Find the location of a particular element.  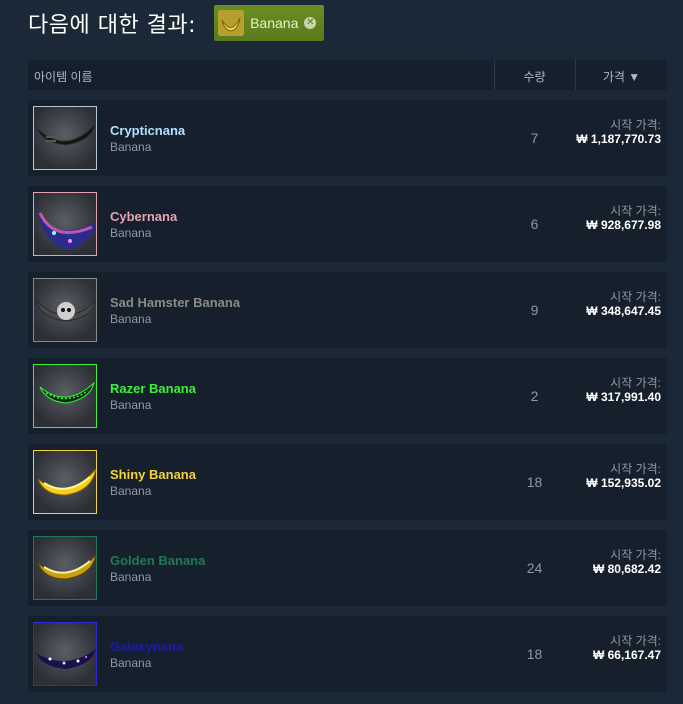

results-title: 다음에 대한 결과: is located at coordinates (112, 25).